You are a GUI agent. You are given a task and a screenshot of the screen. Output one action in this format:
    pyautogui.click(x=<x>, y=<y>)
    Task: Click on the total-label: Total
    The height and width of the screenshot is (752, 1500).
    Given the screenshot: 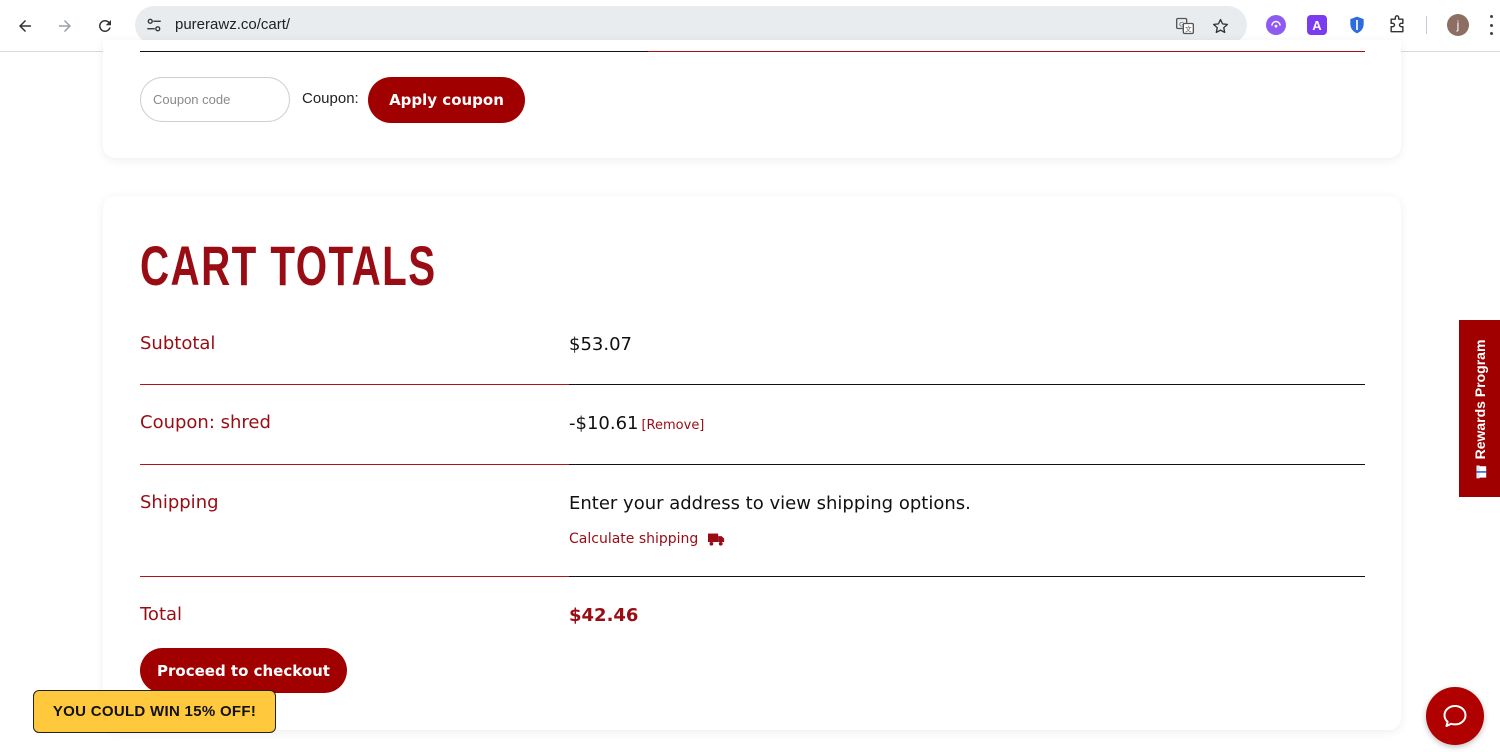 What is the action you would take?
    pyautogui.click(x=161, y=614)
    